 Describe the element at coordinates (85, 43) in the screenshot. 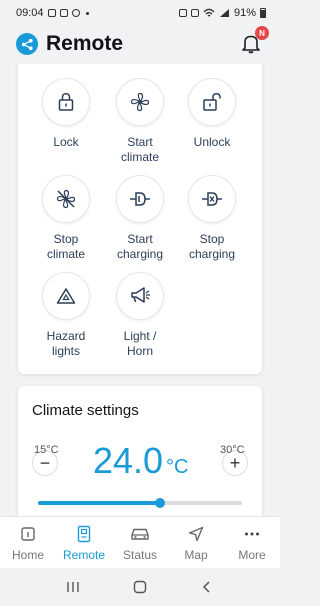

I see `page-title: Remote` at that location.